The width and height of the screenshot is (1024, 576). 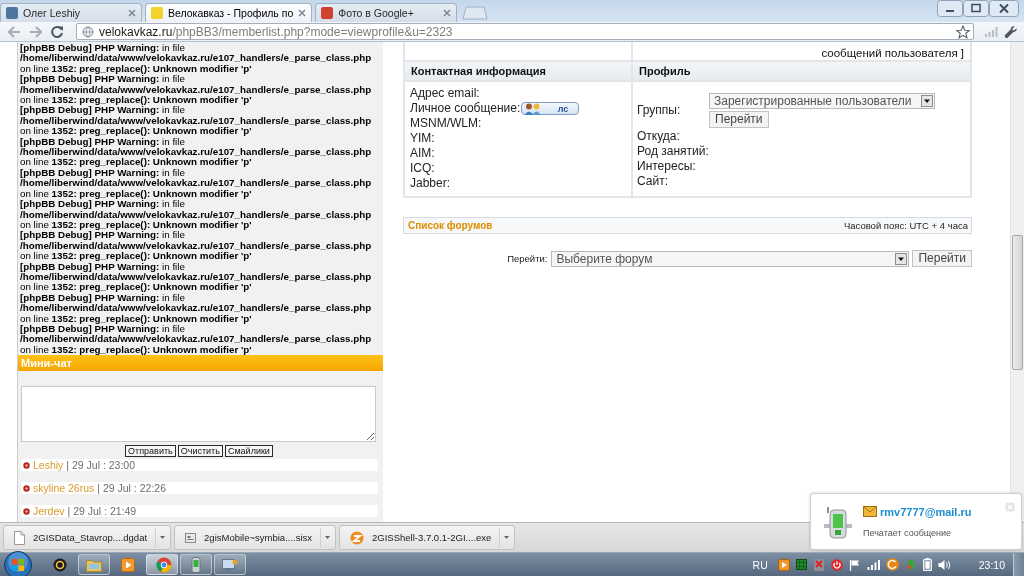 What do you see at coordinates (191, 537) in the screenshot?
I see `package-icon` at bounding box center [191, 537].